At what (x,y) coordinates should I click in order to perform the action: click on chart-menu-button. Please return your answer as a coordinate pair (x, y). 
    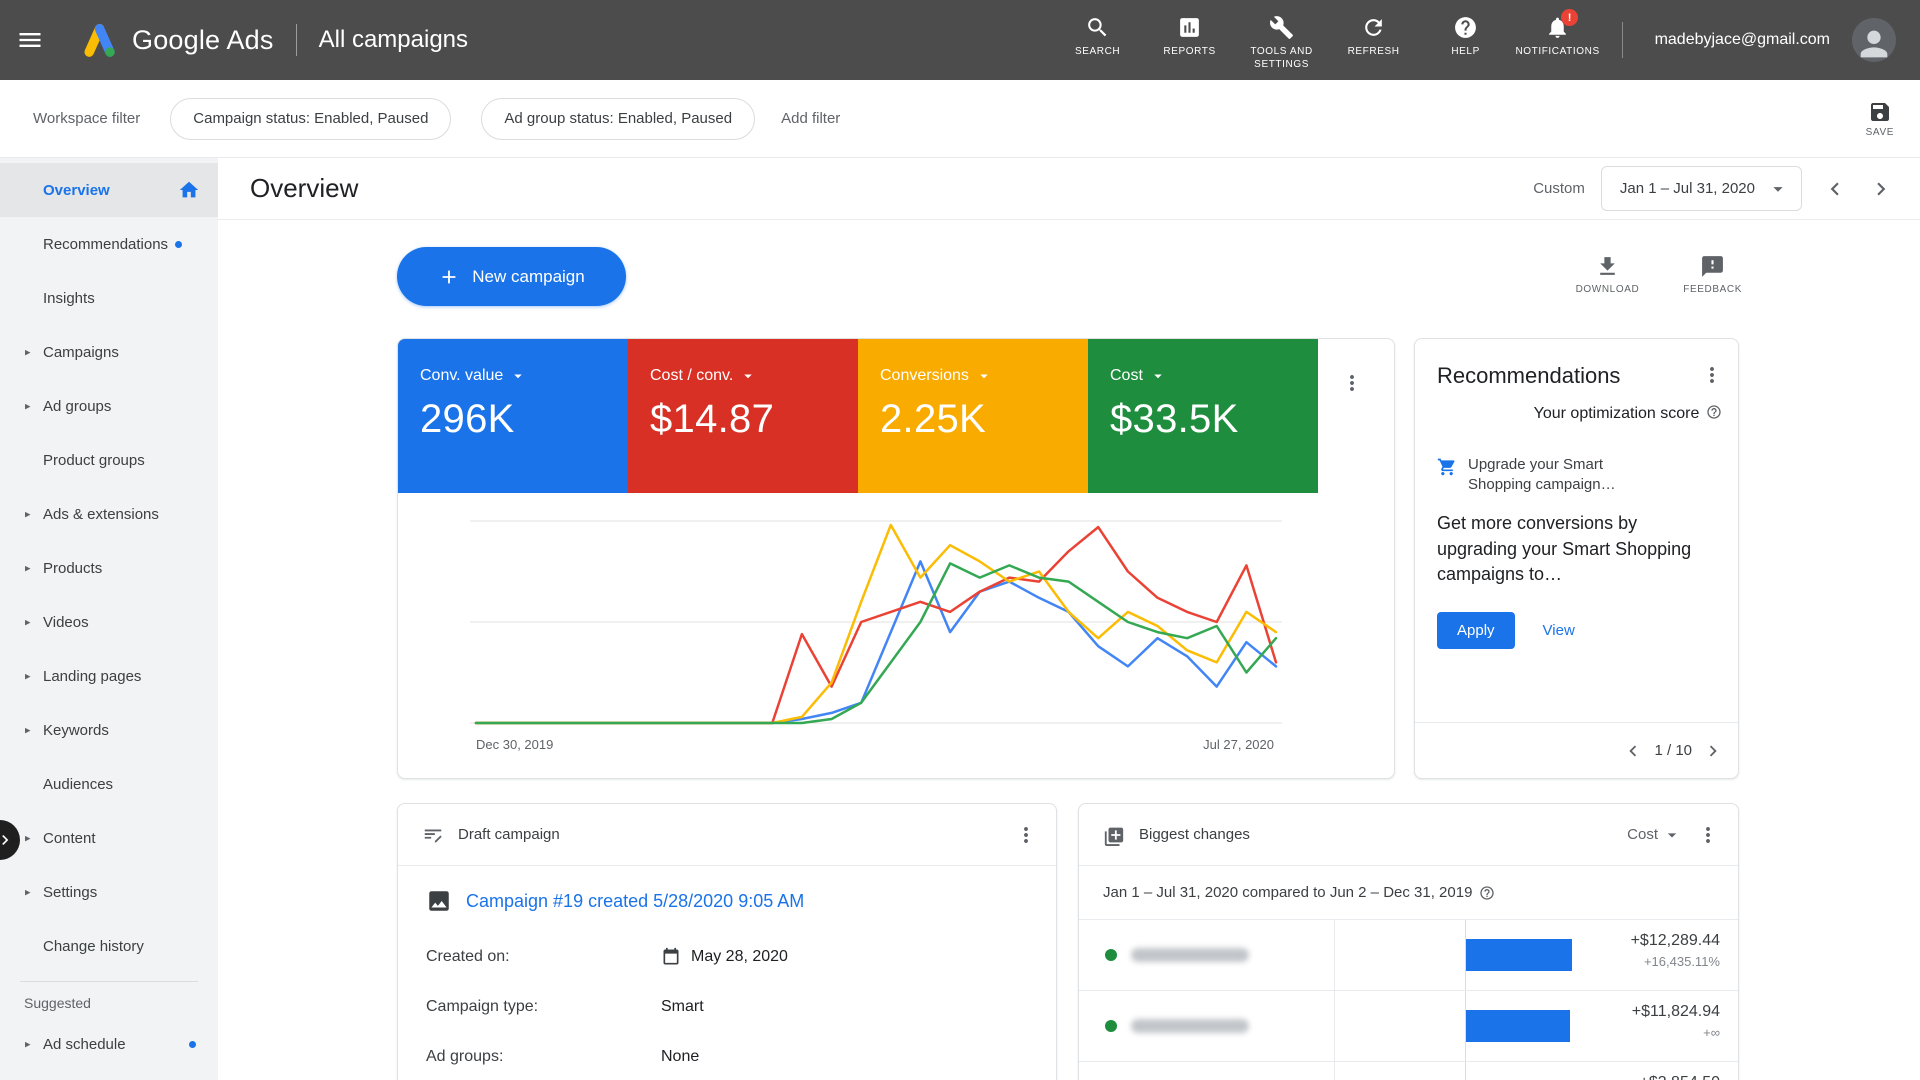
    Looking at the image, I should click on (1352, 383).